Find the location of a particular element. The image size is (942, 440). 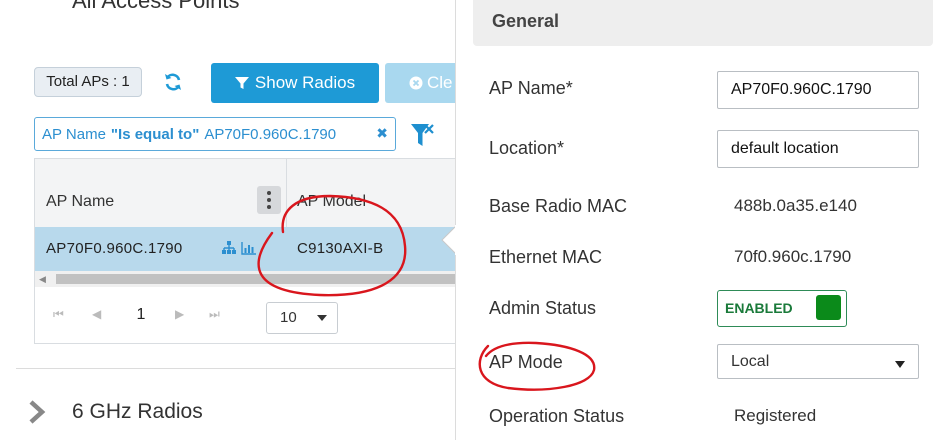

clear-label: Cle is located at coordinates (440, 82).